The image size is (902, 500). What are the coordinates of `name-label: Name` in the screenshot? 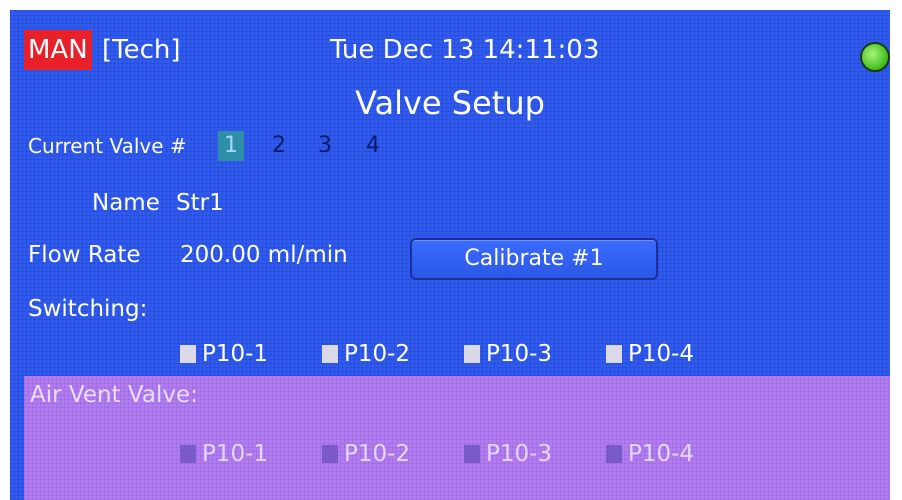 It's located at (126, 203).